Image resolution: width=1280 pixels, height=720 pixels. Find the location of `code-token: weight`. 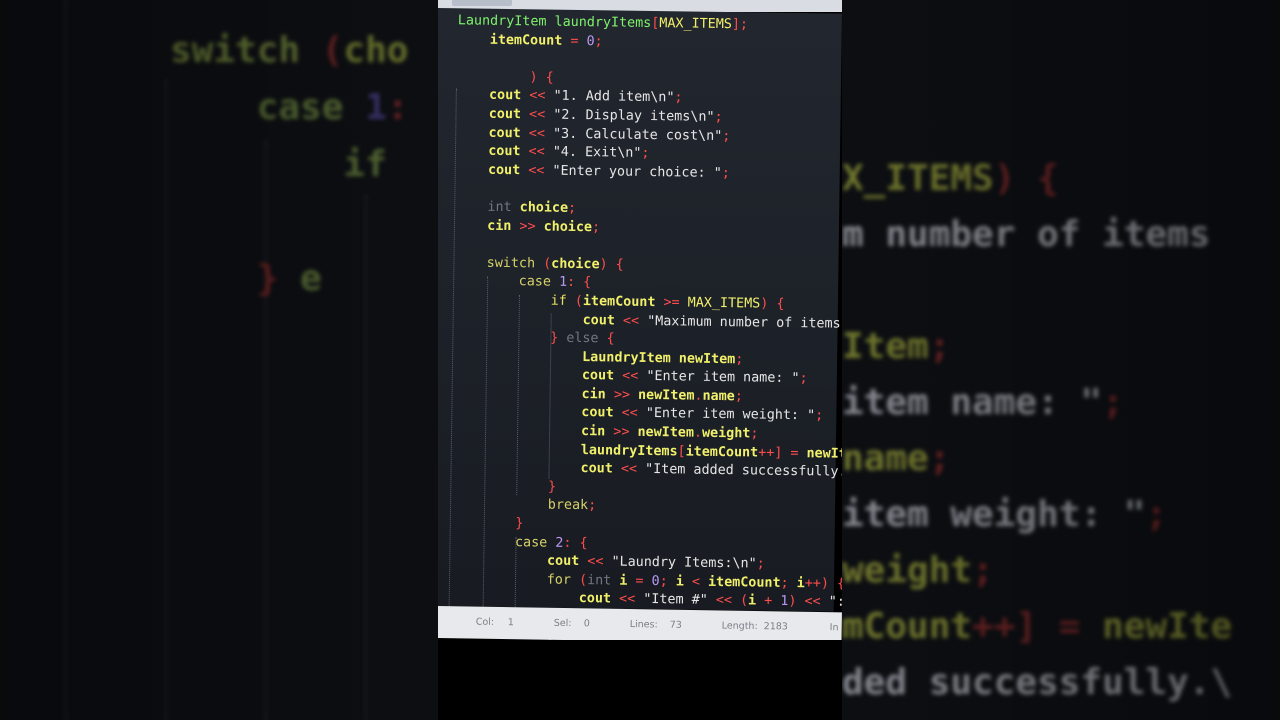

code-token: weight is located at coordinates (726, 433).